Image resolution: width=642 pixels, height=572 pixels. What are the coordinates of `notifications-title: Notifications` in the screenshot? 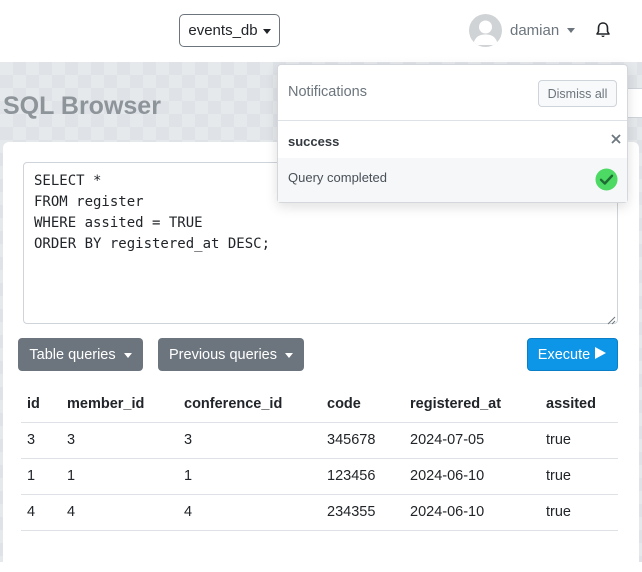 It's located at (327, 92).